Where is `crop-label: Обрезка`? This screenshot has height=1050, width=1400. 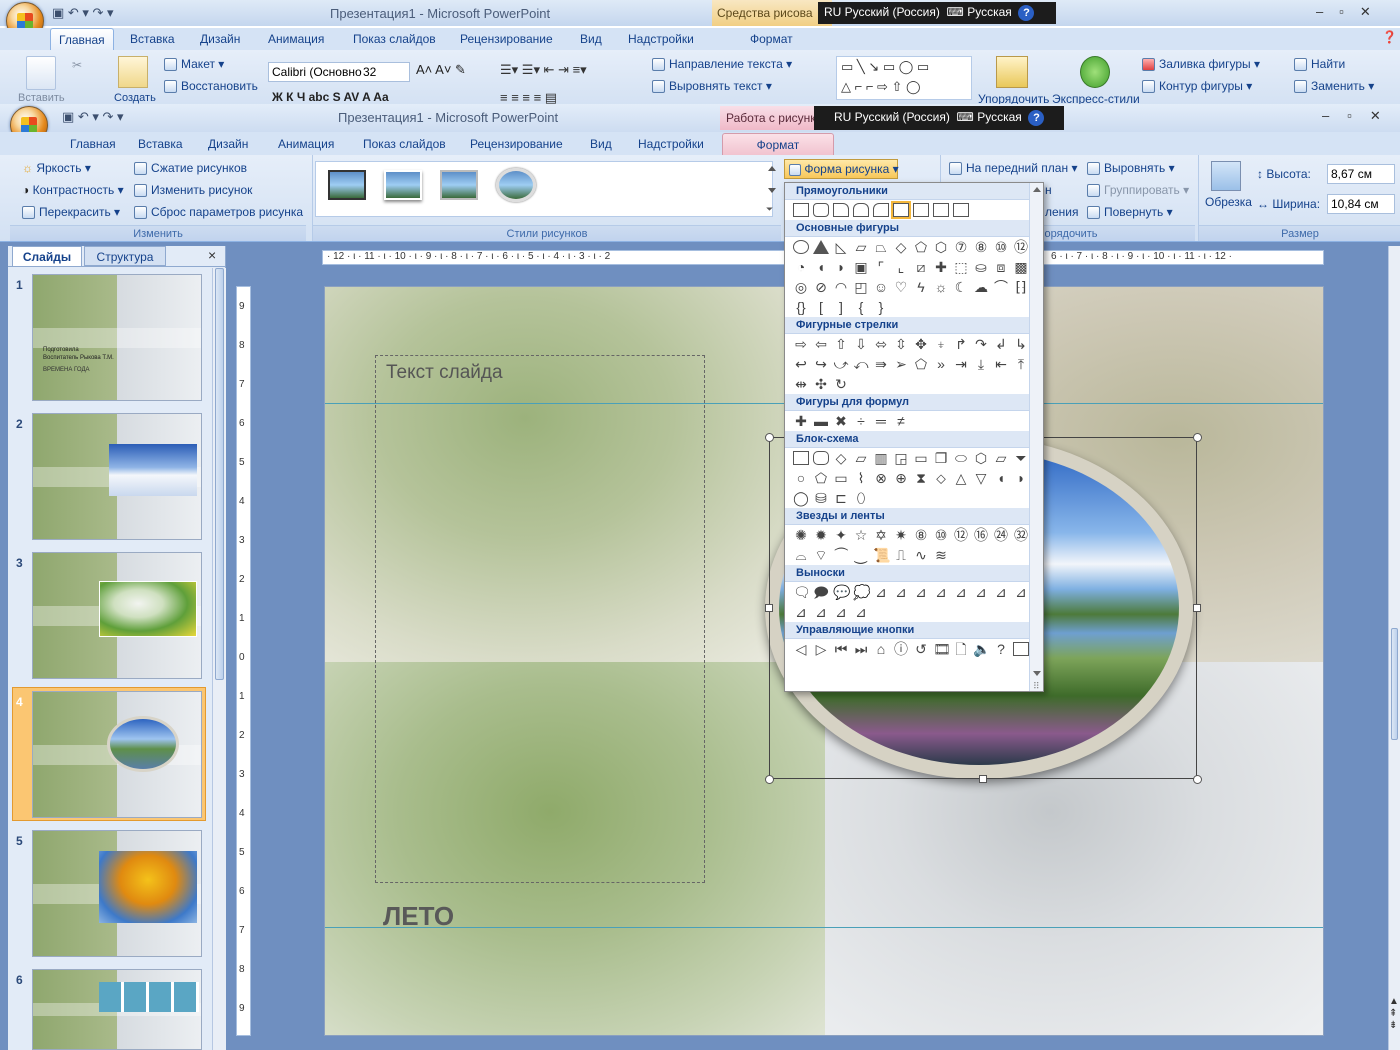
crop-label: Обрезка is located at coordinates (1228, 202).